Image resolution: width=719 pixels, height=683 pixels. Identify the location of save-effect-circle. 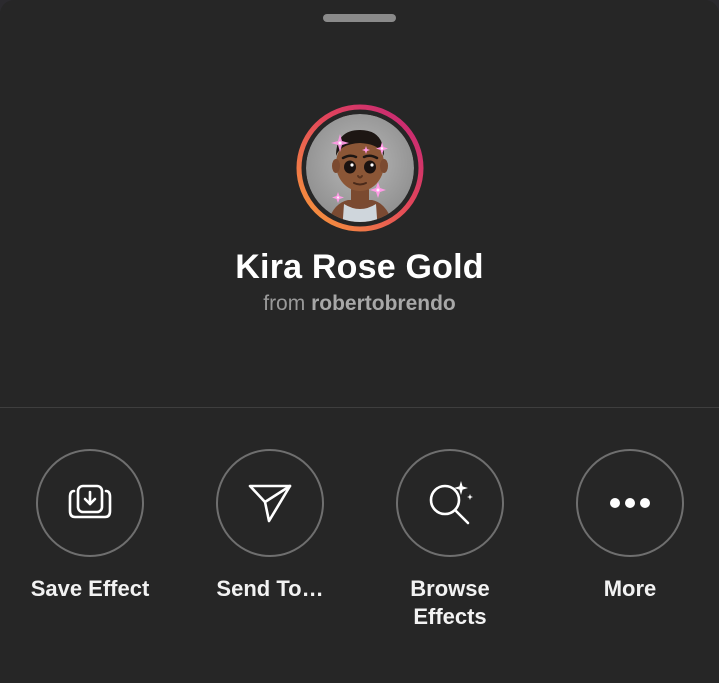
(90, 503).